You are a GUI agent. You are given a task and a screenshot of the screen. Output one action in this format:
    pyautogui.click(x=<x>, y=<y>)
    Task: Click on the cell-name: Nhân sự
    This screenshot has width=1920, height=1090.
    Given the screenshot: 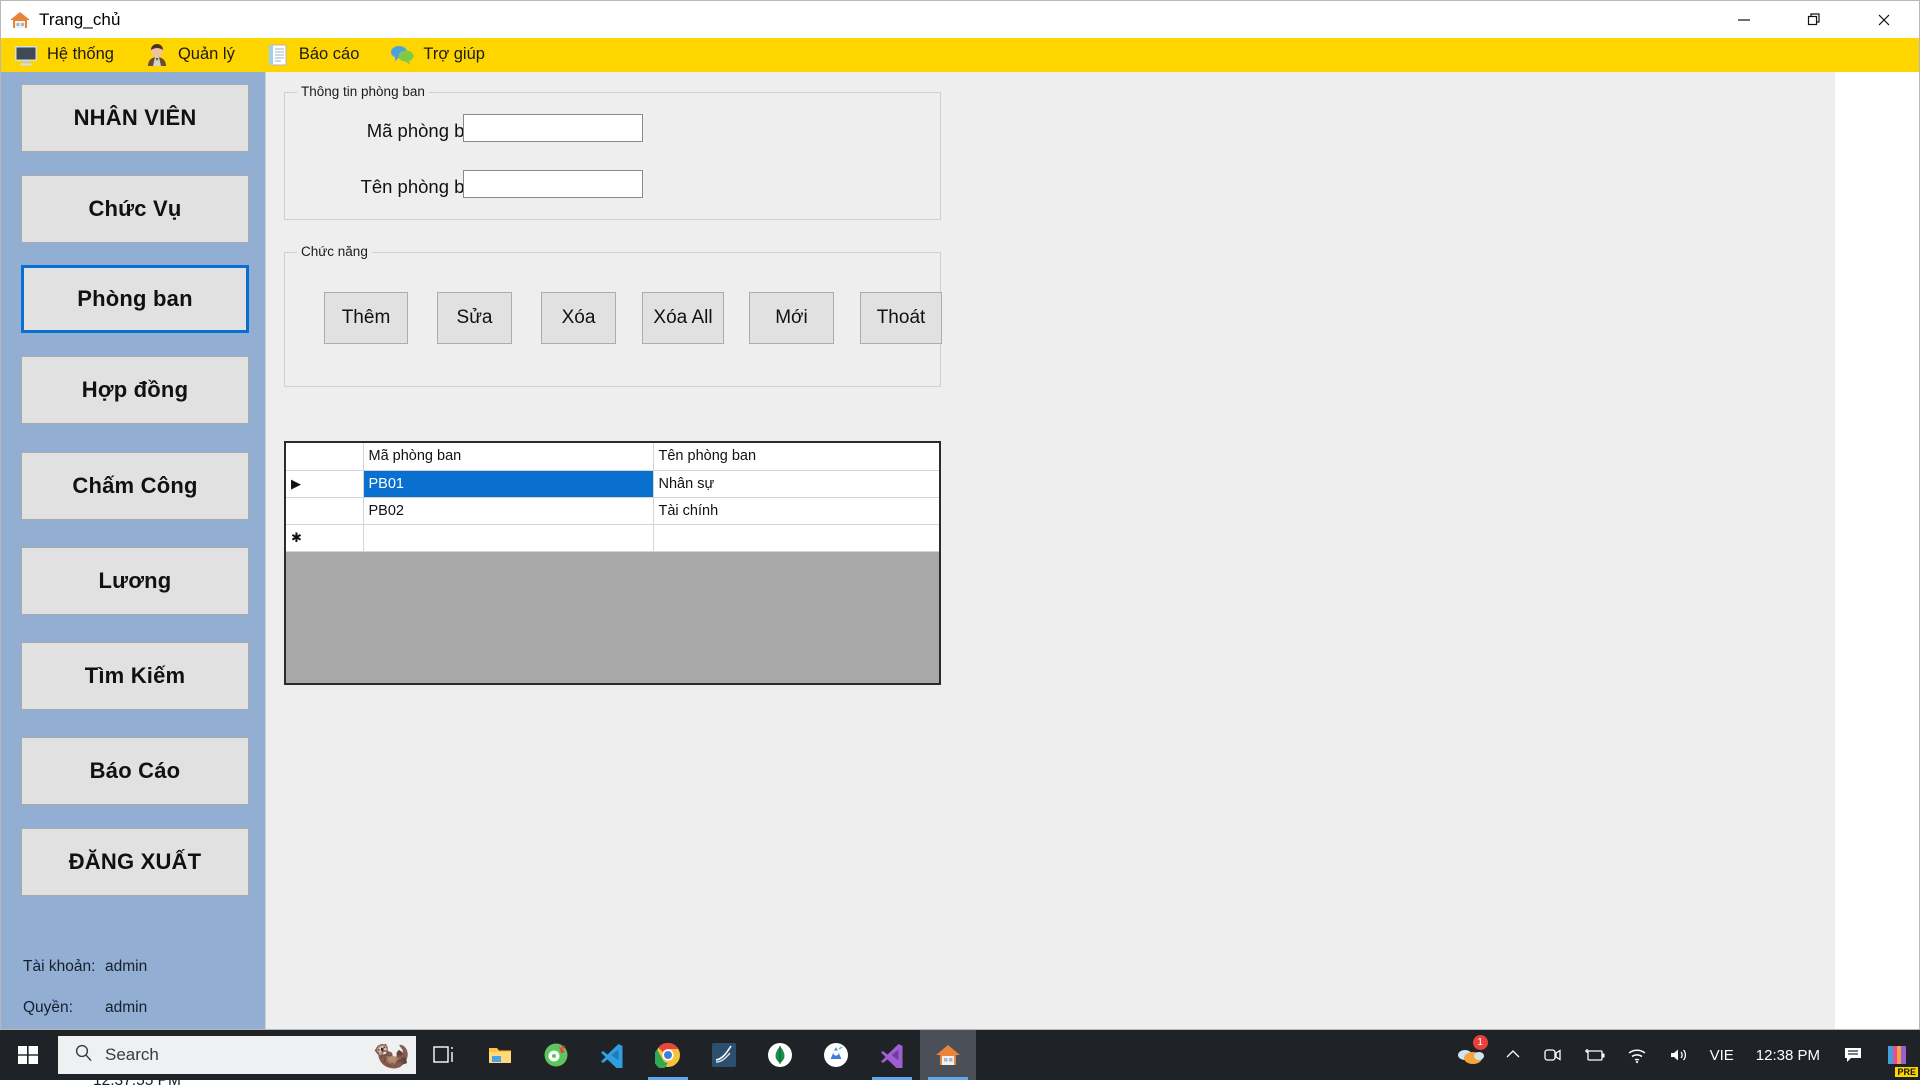 What is the action you would take?
    pyautogui.click(x=796, y=484)
    